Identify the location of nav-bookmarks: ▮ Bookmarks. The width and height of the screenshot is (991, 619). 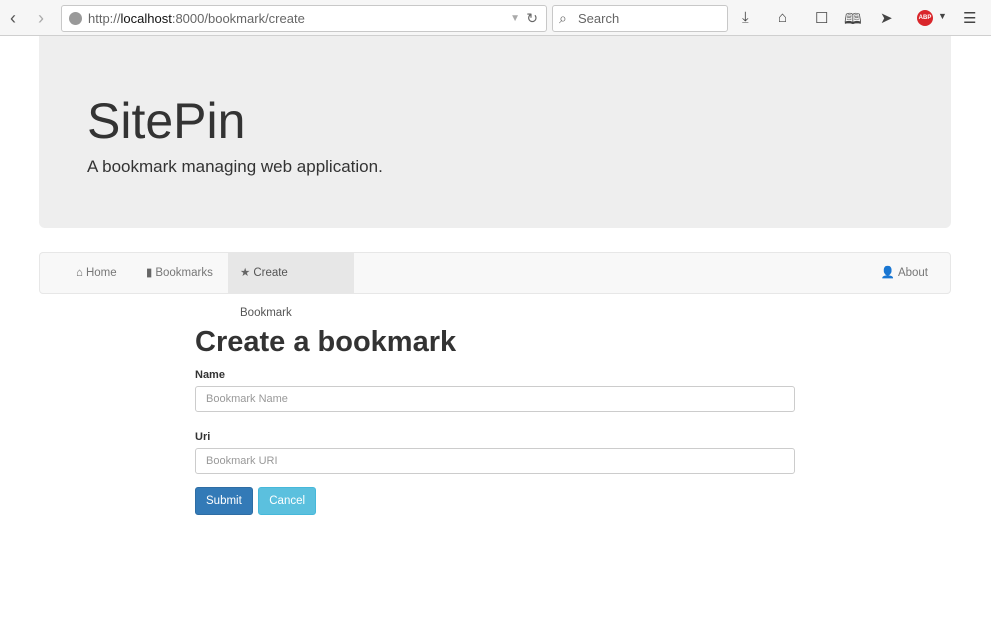
(179, 273).